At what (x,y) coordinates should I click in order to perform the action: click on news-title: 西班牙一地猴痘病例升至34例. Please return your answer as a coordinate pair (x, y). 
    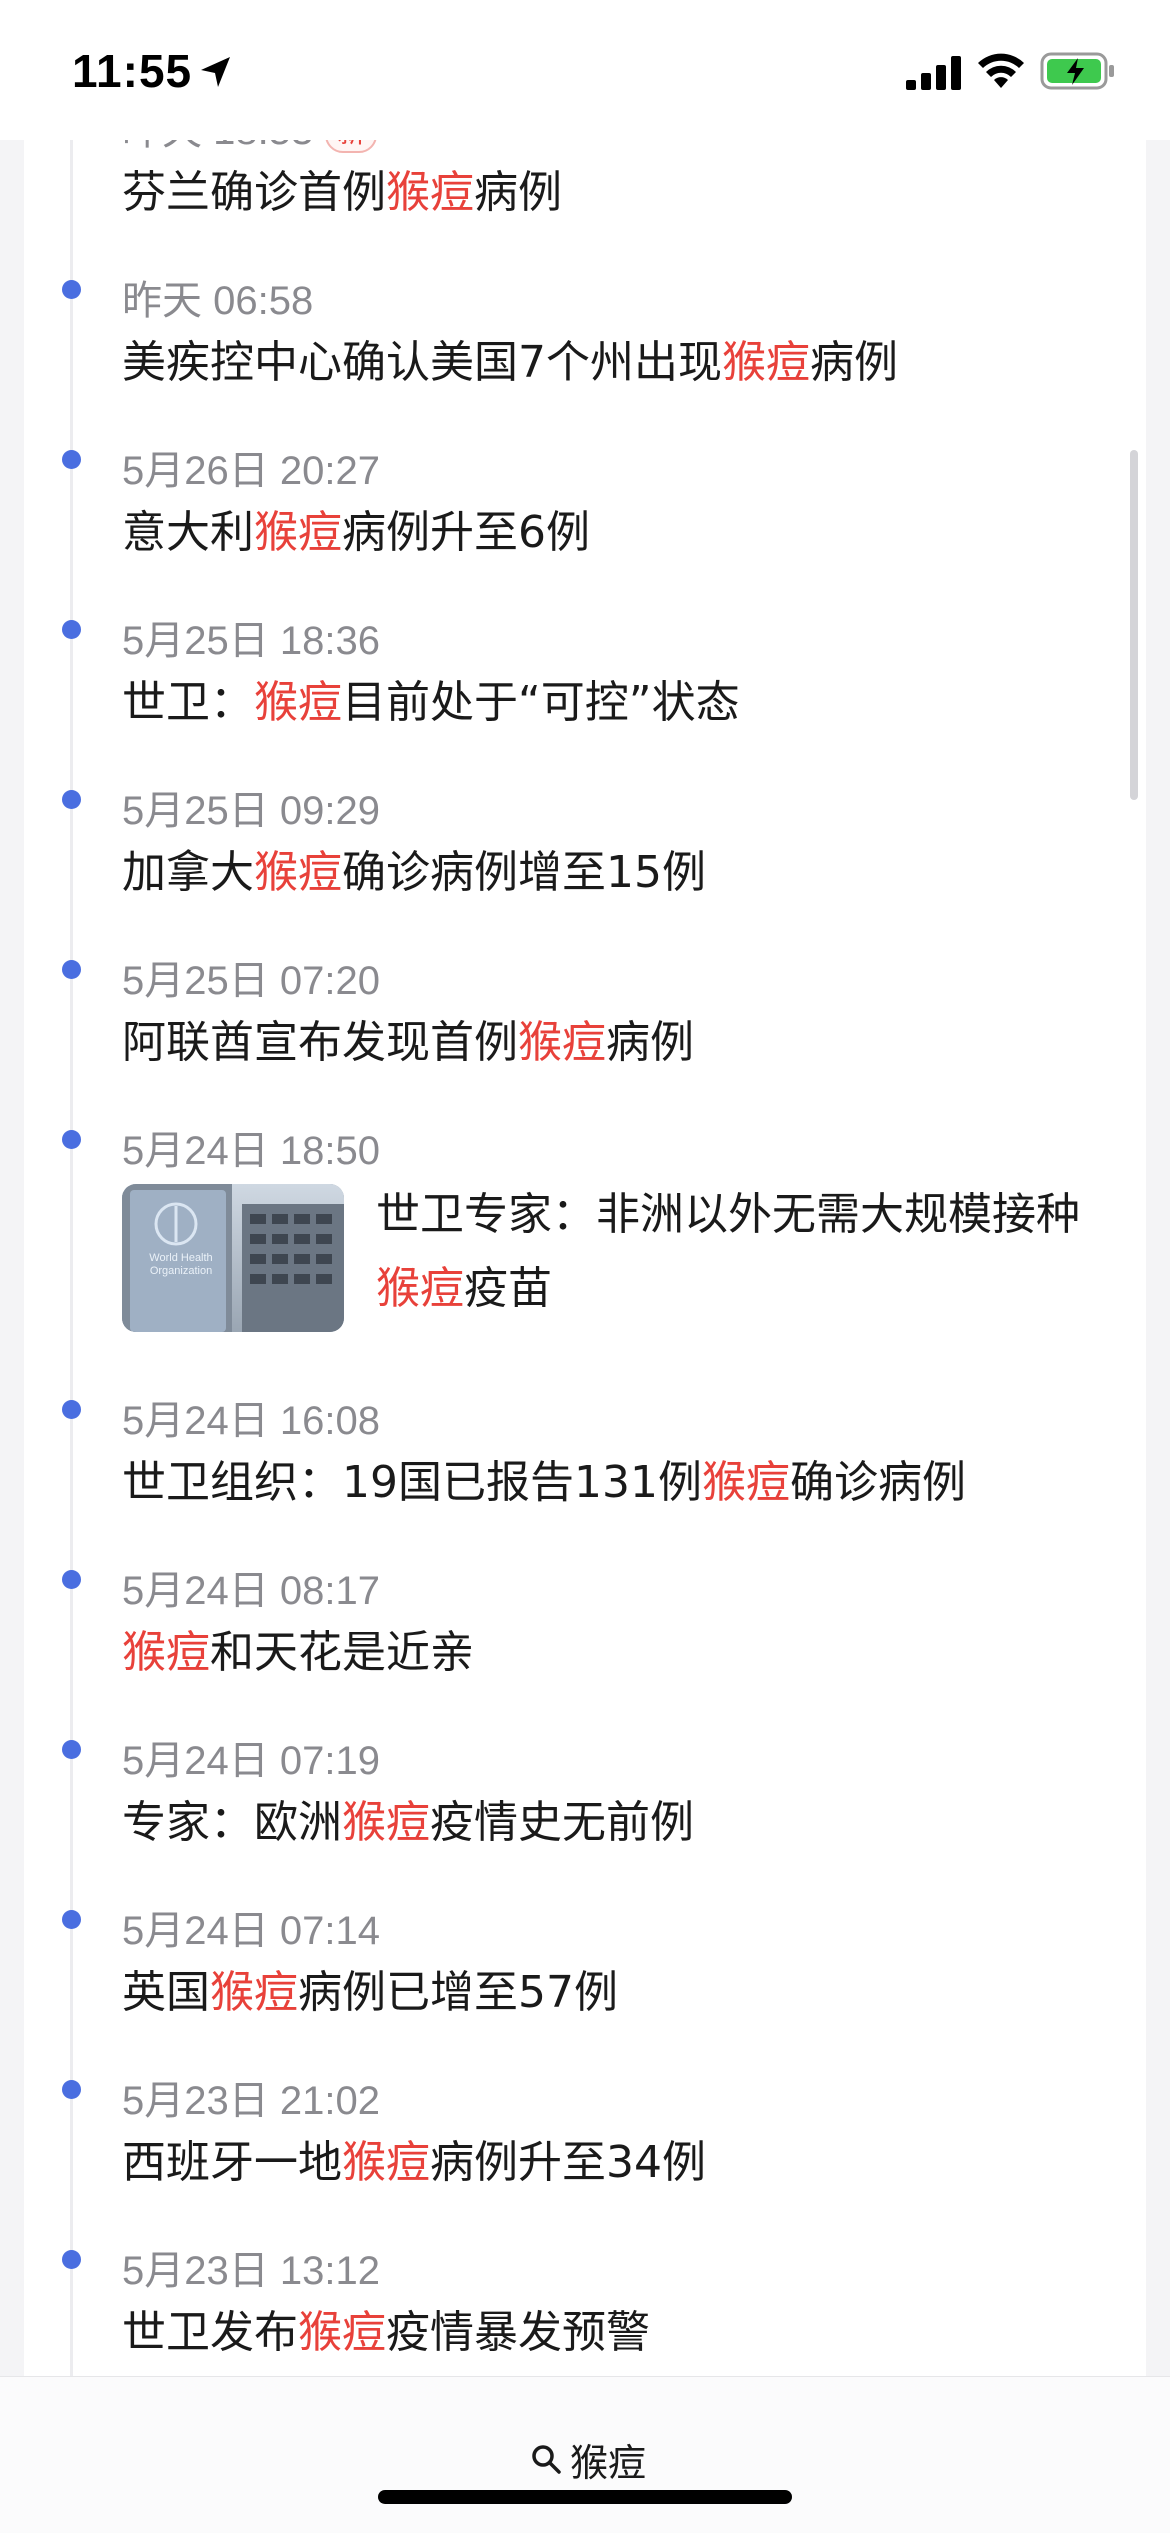
    Looking at the image, I should click on (414, 2158).